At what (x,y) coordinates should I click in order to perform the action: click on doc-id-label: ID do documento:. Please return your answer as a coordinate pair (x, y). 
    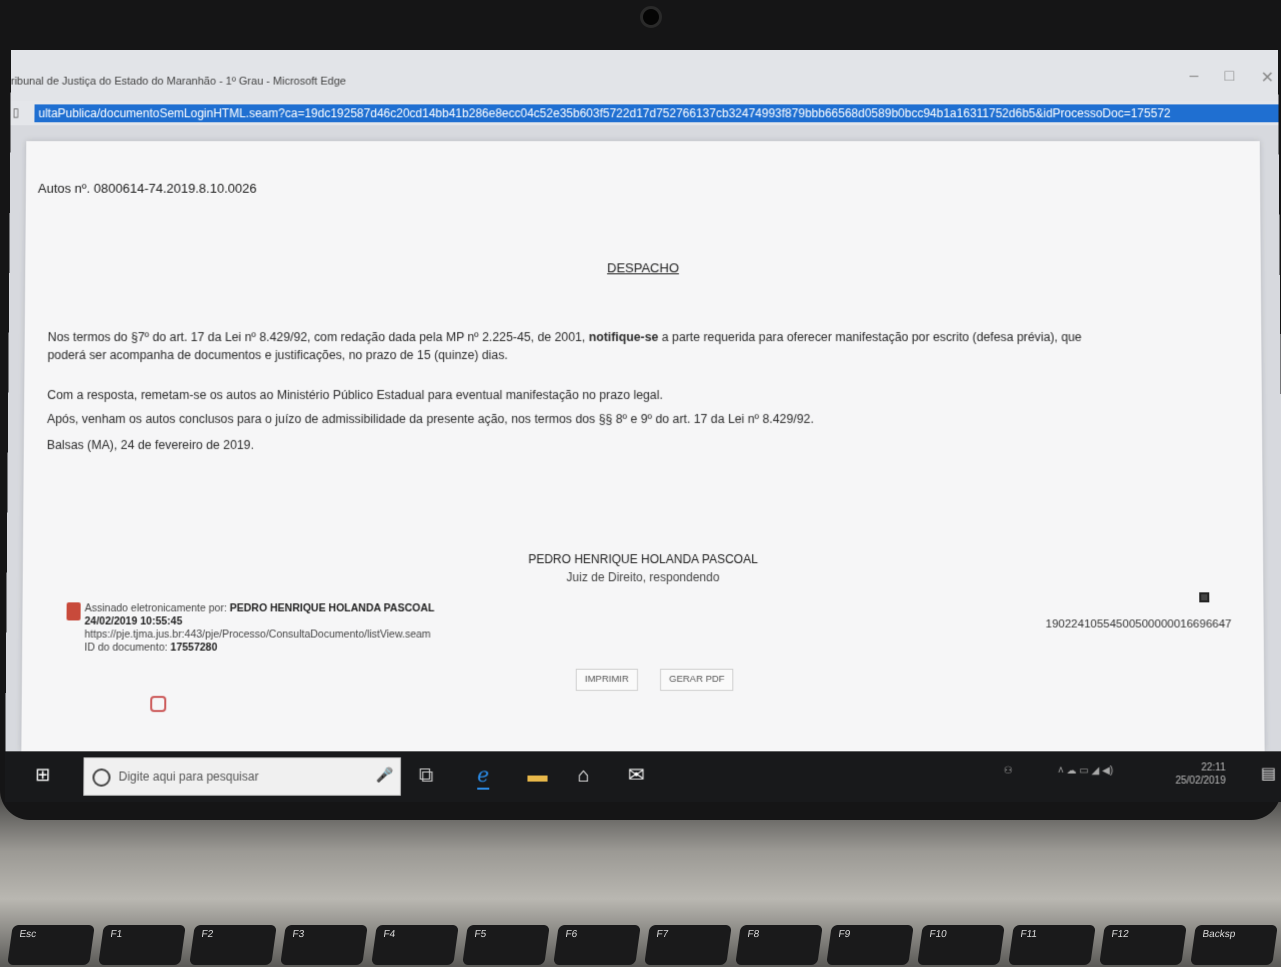
    Looking at the image, I should click on (127, 647).